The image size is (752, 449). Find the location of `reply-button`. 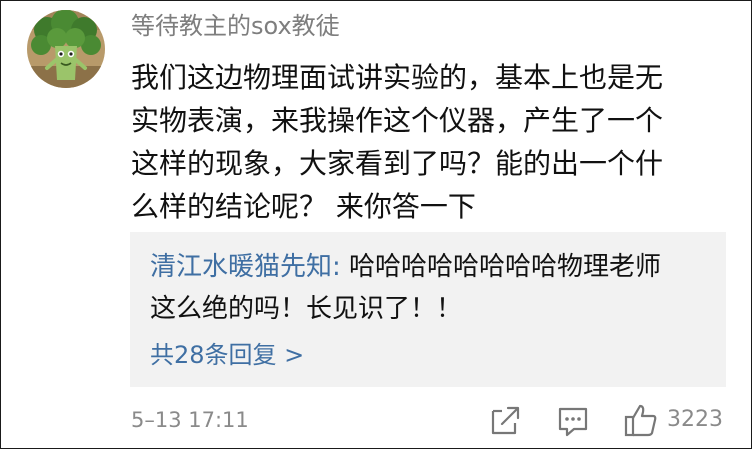

reply-button is located at coordinates (573, 420).